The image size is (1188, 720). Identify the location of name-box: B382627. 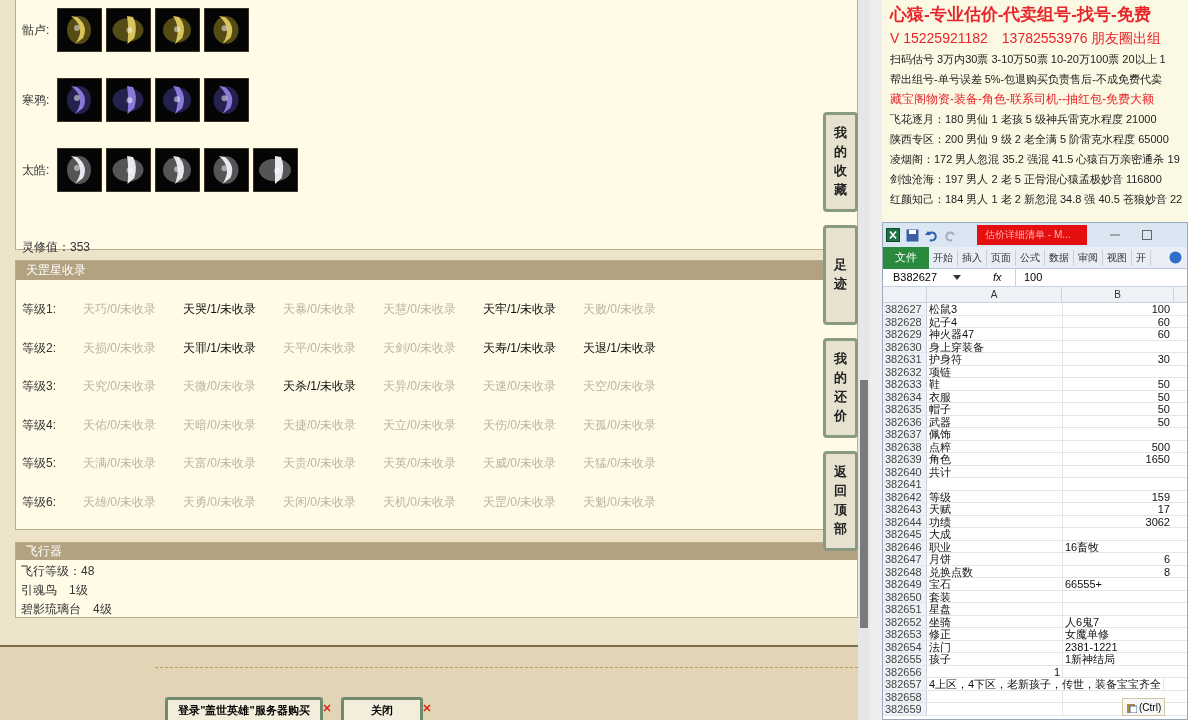
(918, 277).